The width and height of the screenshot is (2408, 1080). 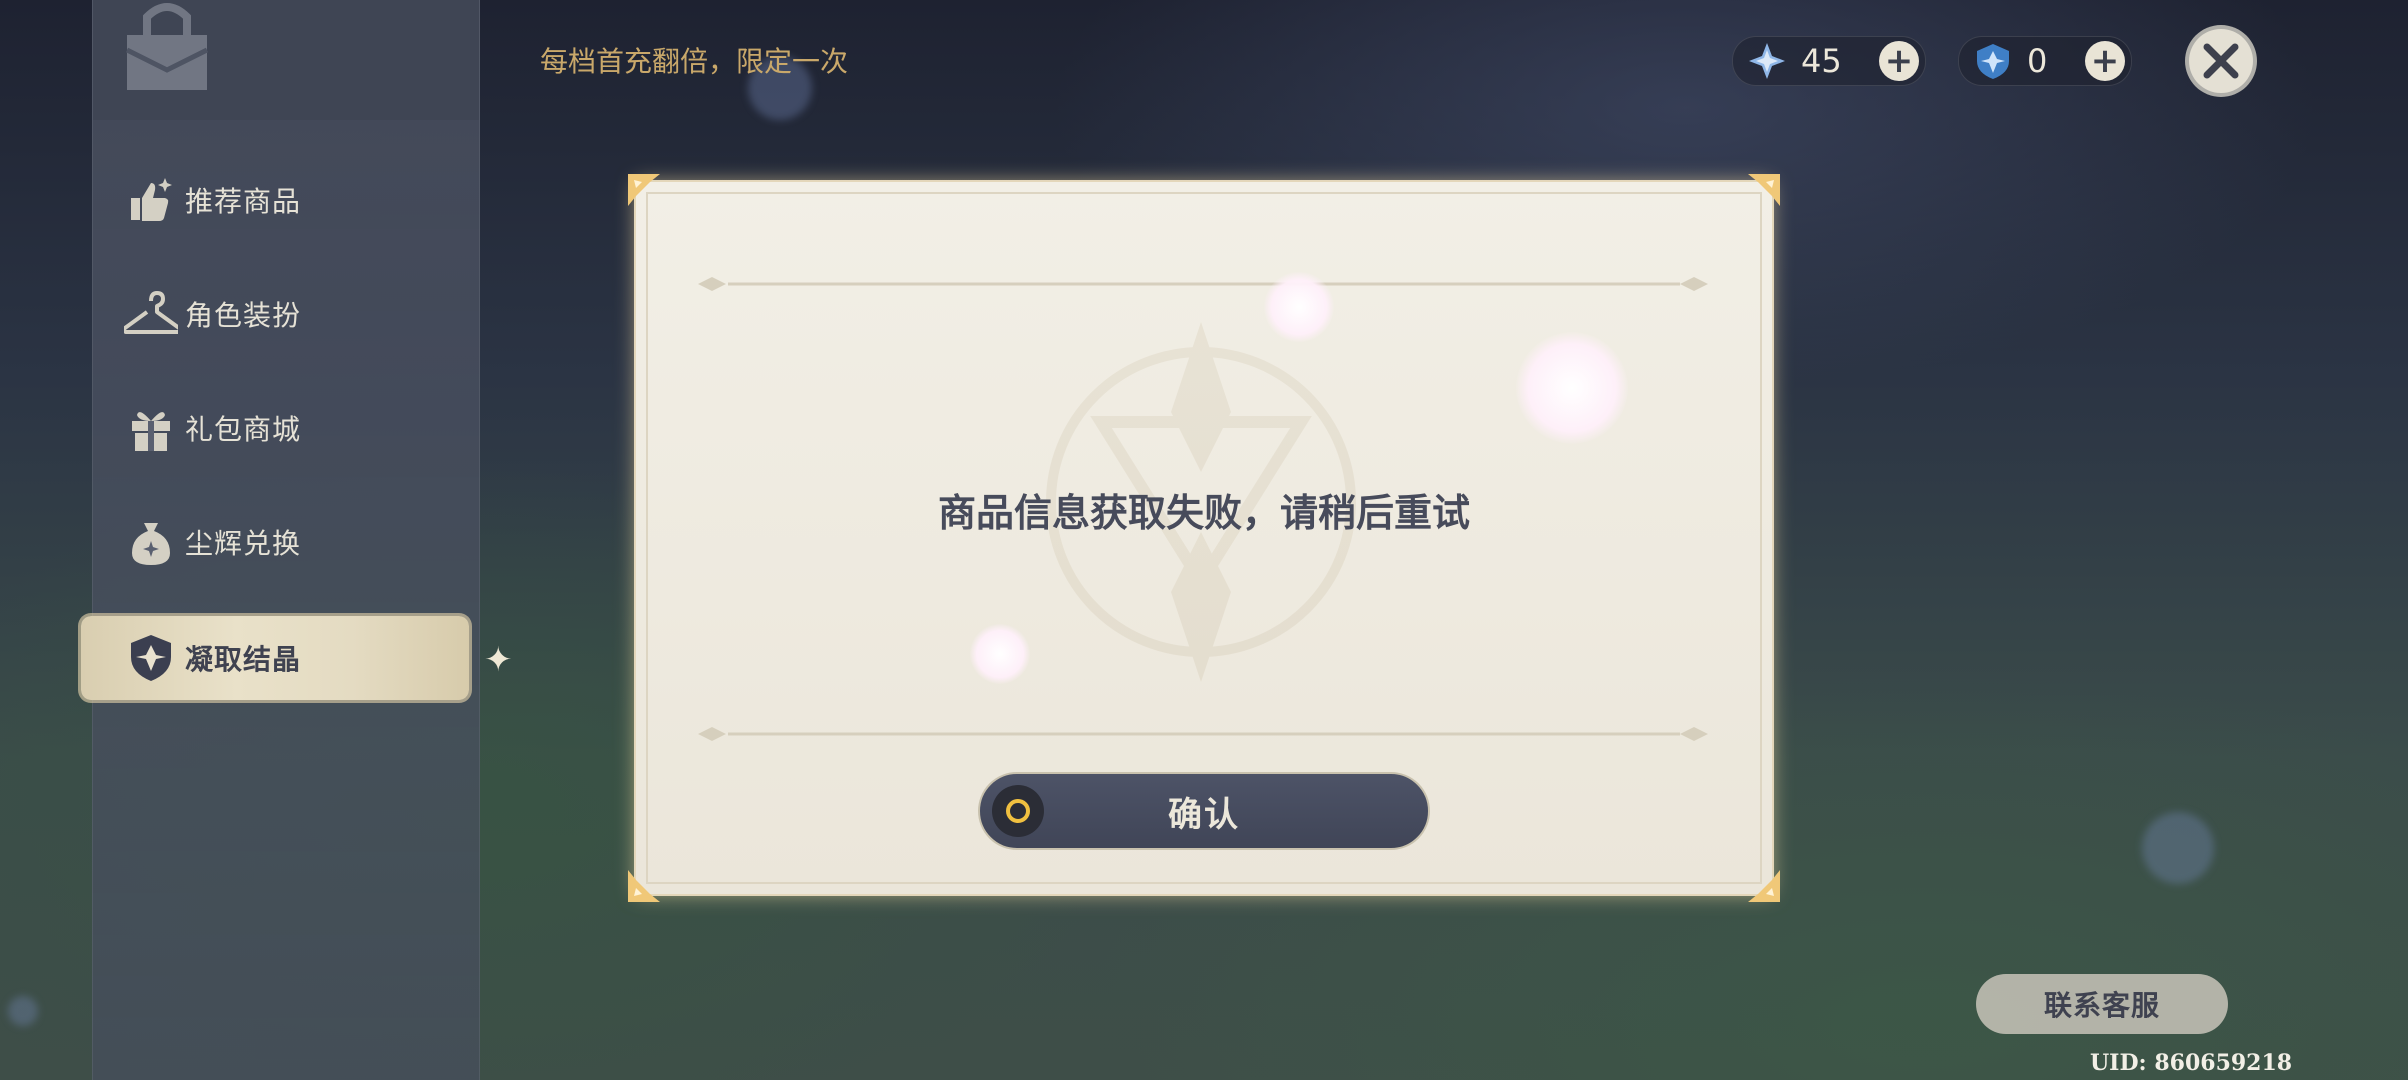 I want to click on sidebar-item-label: 礼包商城, so click(x=243, y=429).